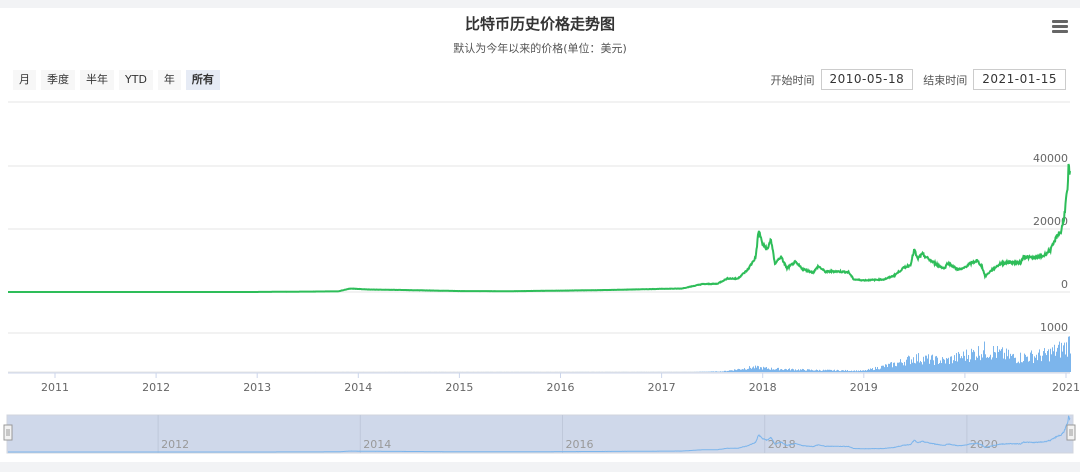 This screenshot has width=1080, height=472. Describe the element at coordinates (1066, 387) in the screenshot. I see `x-tick-label: 2021` at that location.